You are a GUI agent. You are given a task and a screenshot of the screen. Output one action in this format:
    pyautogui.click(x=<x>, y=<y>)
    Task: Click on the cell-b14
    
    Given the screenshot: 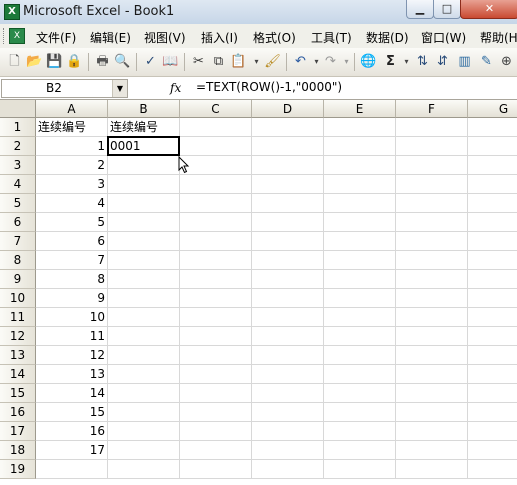 What is the action you would take?
    pyautogui.click(x=144, y=374)
    